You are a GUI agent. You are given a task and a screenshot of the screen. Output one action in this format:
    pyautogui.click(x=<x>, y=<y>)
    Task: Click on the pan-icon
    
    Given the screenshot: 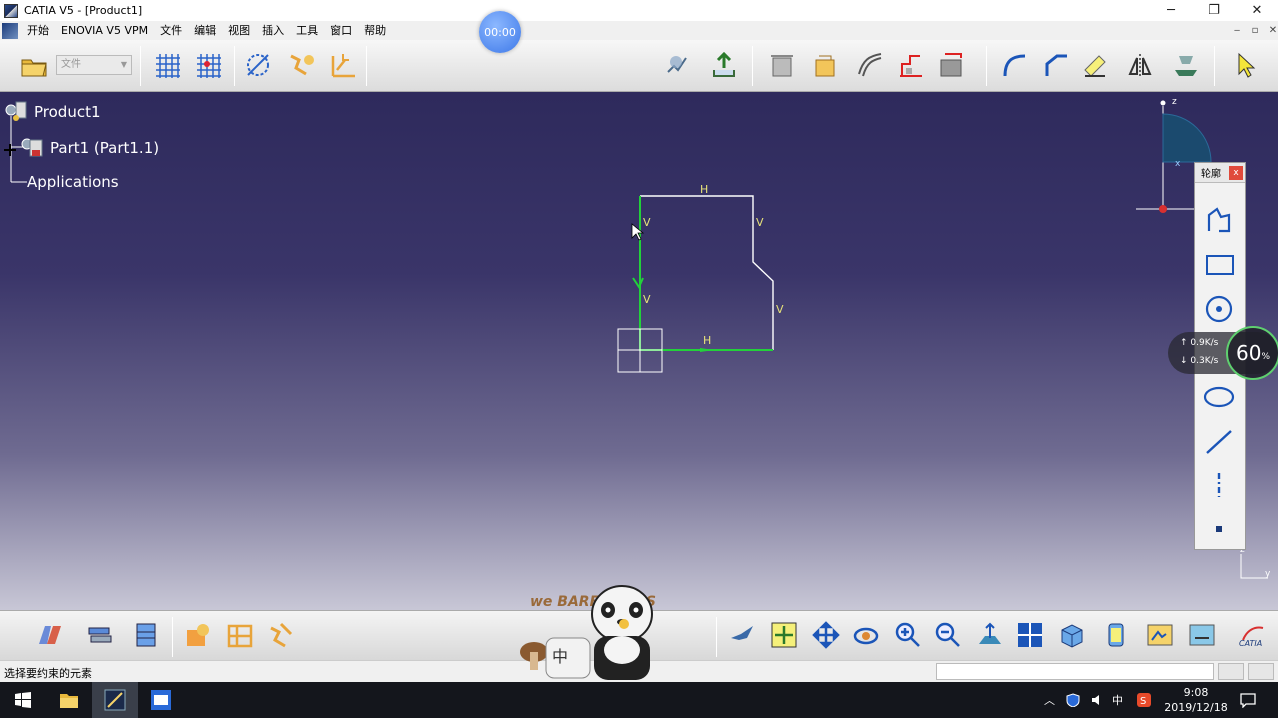 What is the action you would take?
    pyautogui.click(x=826, y=635)
    